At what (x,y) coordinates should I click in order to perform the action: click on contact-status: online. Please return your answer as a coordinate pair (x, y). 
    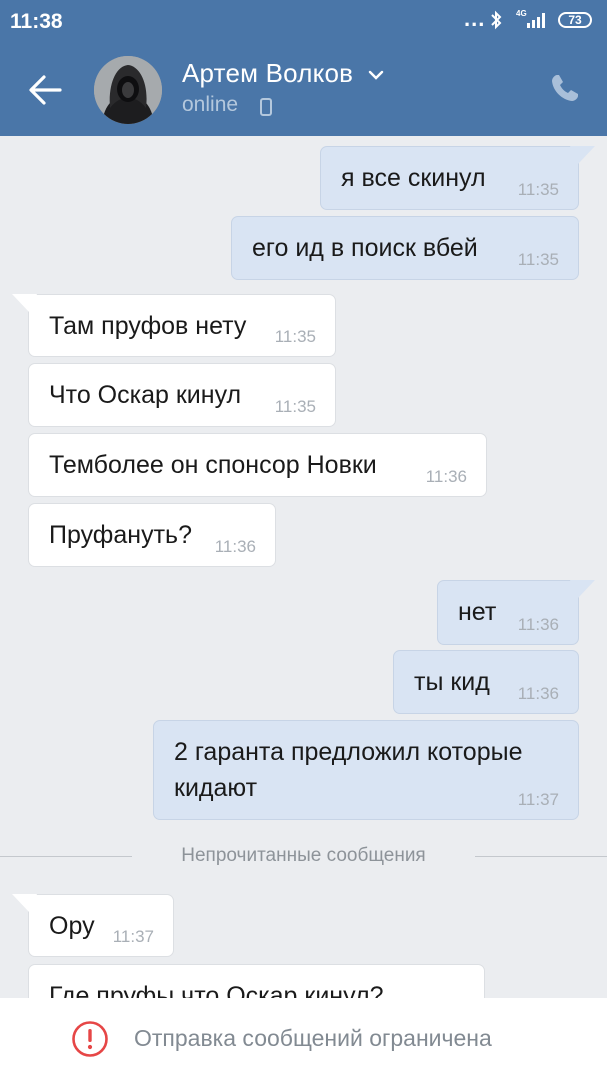
    Looking at the image, I should click on (210, 104).